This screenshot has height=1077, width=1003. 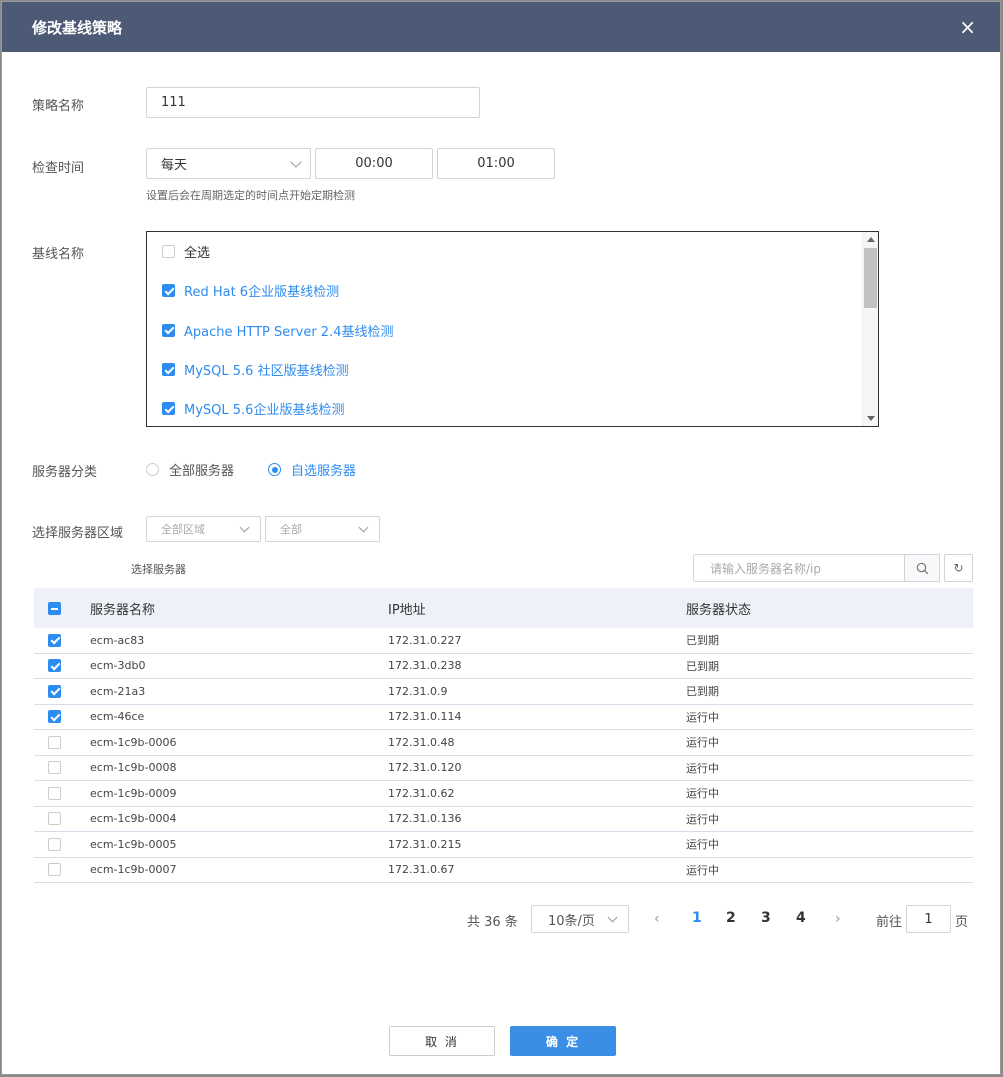 I want to click on cell-server-name: ecm-21a3, so click(x=118, y=691).